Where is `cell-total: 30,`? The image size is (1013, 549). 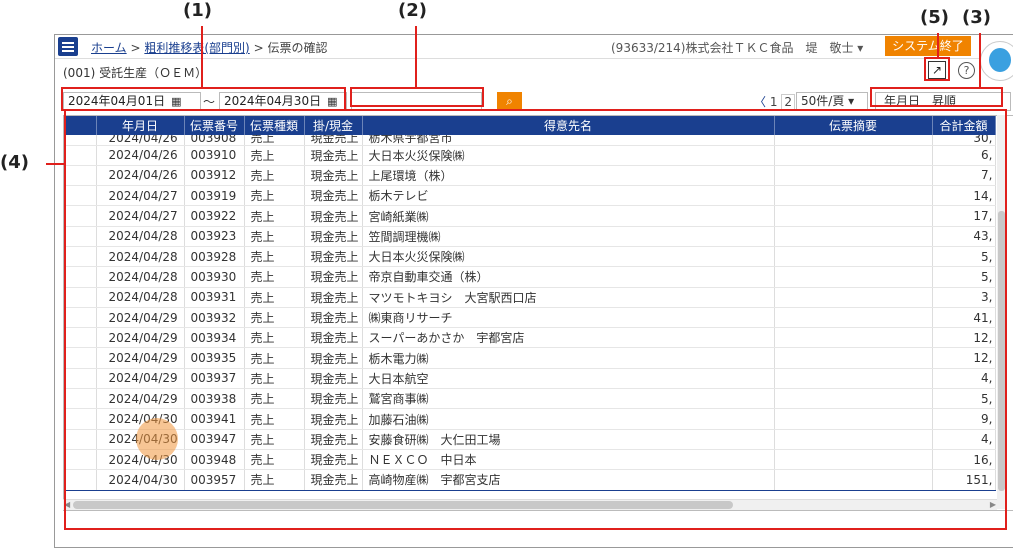 cell-total: 30, is located at coordinates (964, 140).